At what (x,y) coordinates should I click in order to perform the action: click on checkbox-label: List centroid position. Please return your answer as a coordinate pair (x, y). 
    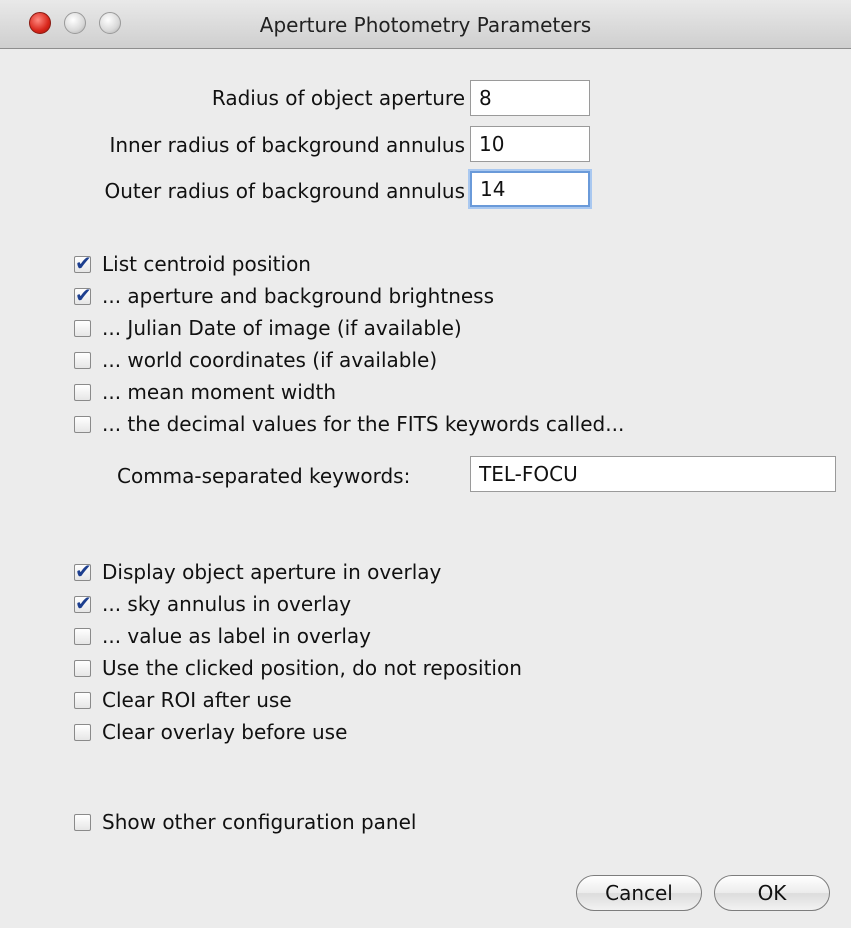
    Looking at the image, I should click on (206, 264).